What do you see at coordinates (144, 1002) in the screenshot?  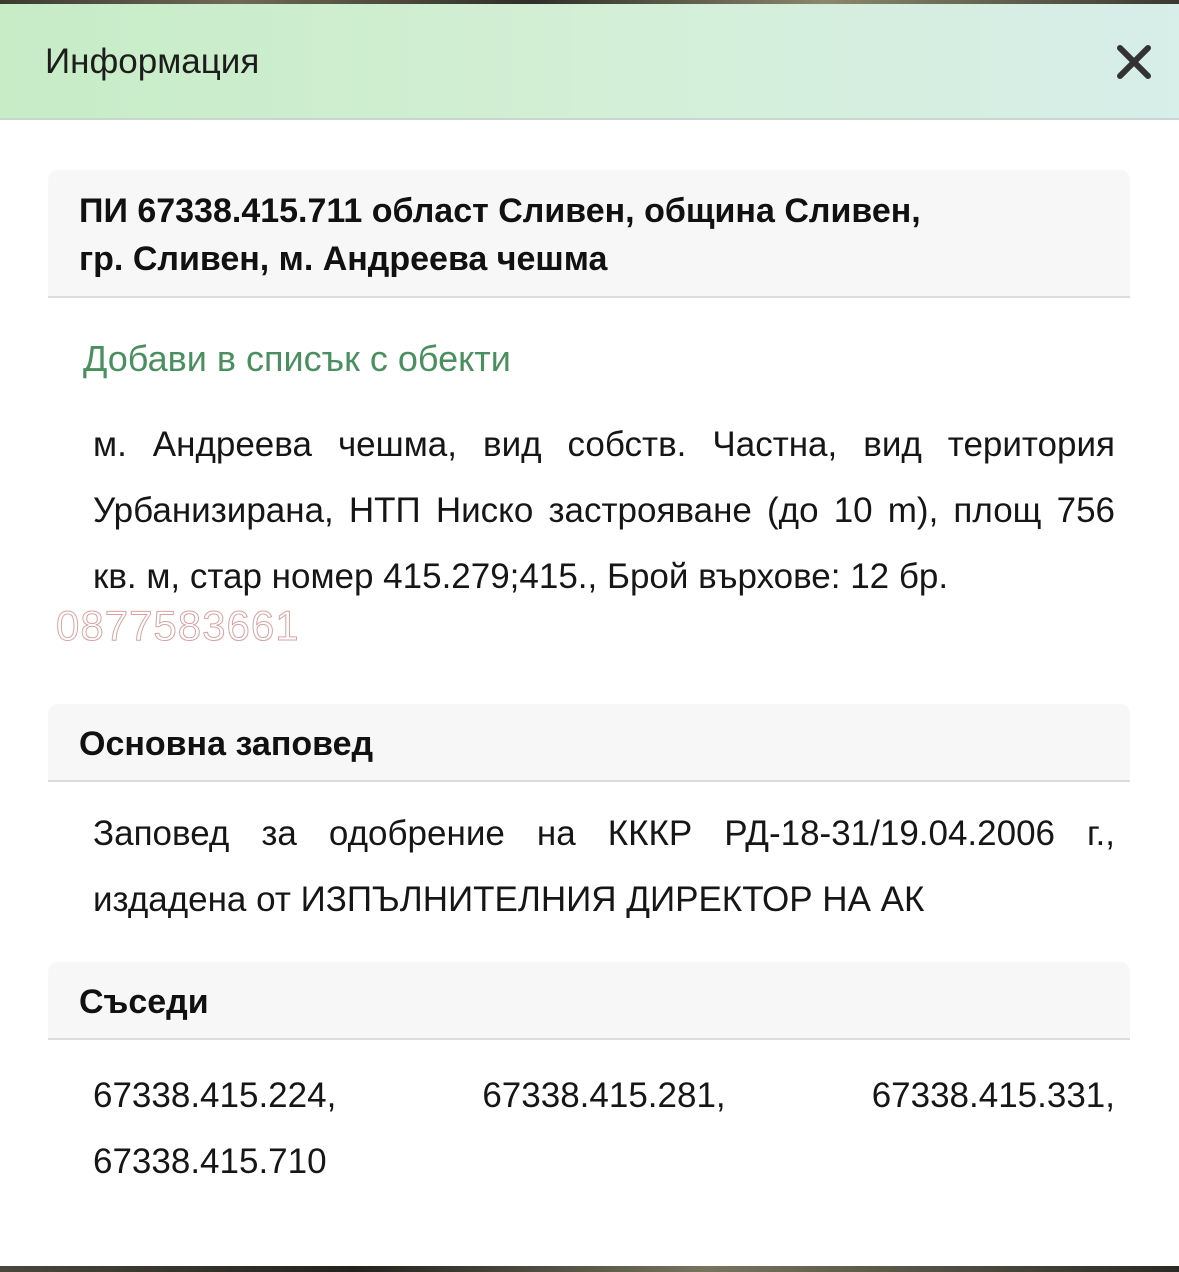 I see `neighbors-heading: Съседи` at bounding box center [144, 1002].